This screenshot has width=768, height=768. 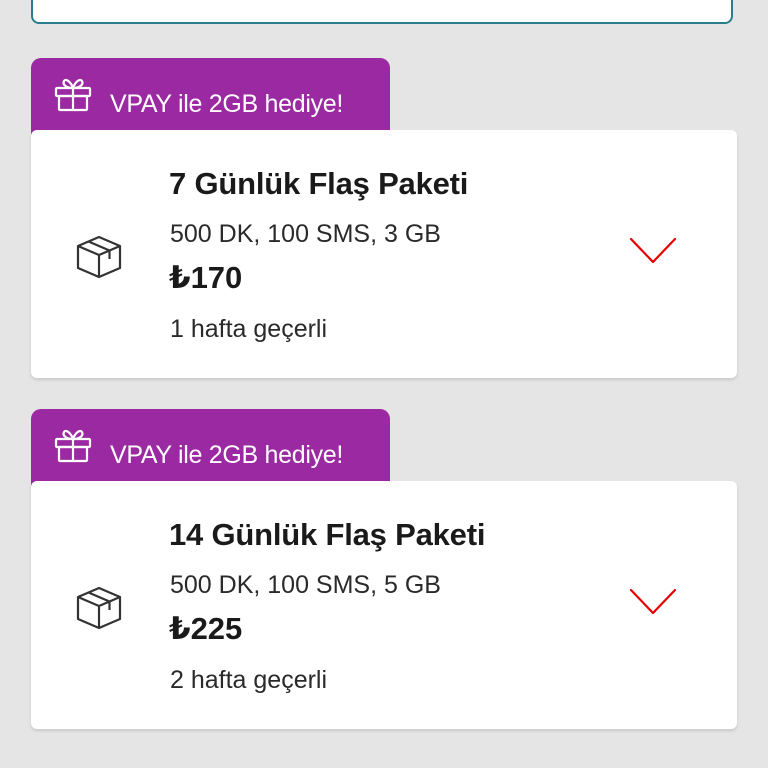 I want to click on package-title: 7 Günlük Flaş Paketi, so click(x=319, y=183).